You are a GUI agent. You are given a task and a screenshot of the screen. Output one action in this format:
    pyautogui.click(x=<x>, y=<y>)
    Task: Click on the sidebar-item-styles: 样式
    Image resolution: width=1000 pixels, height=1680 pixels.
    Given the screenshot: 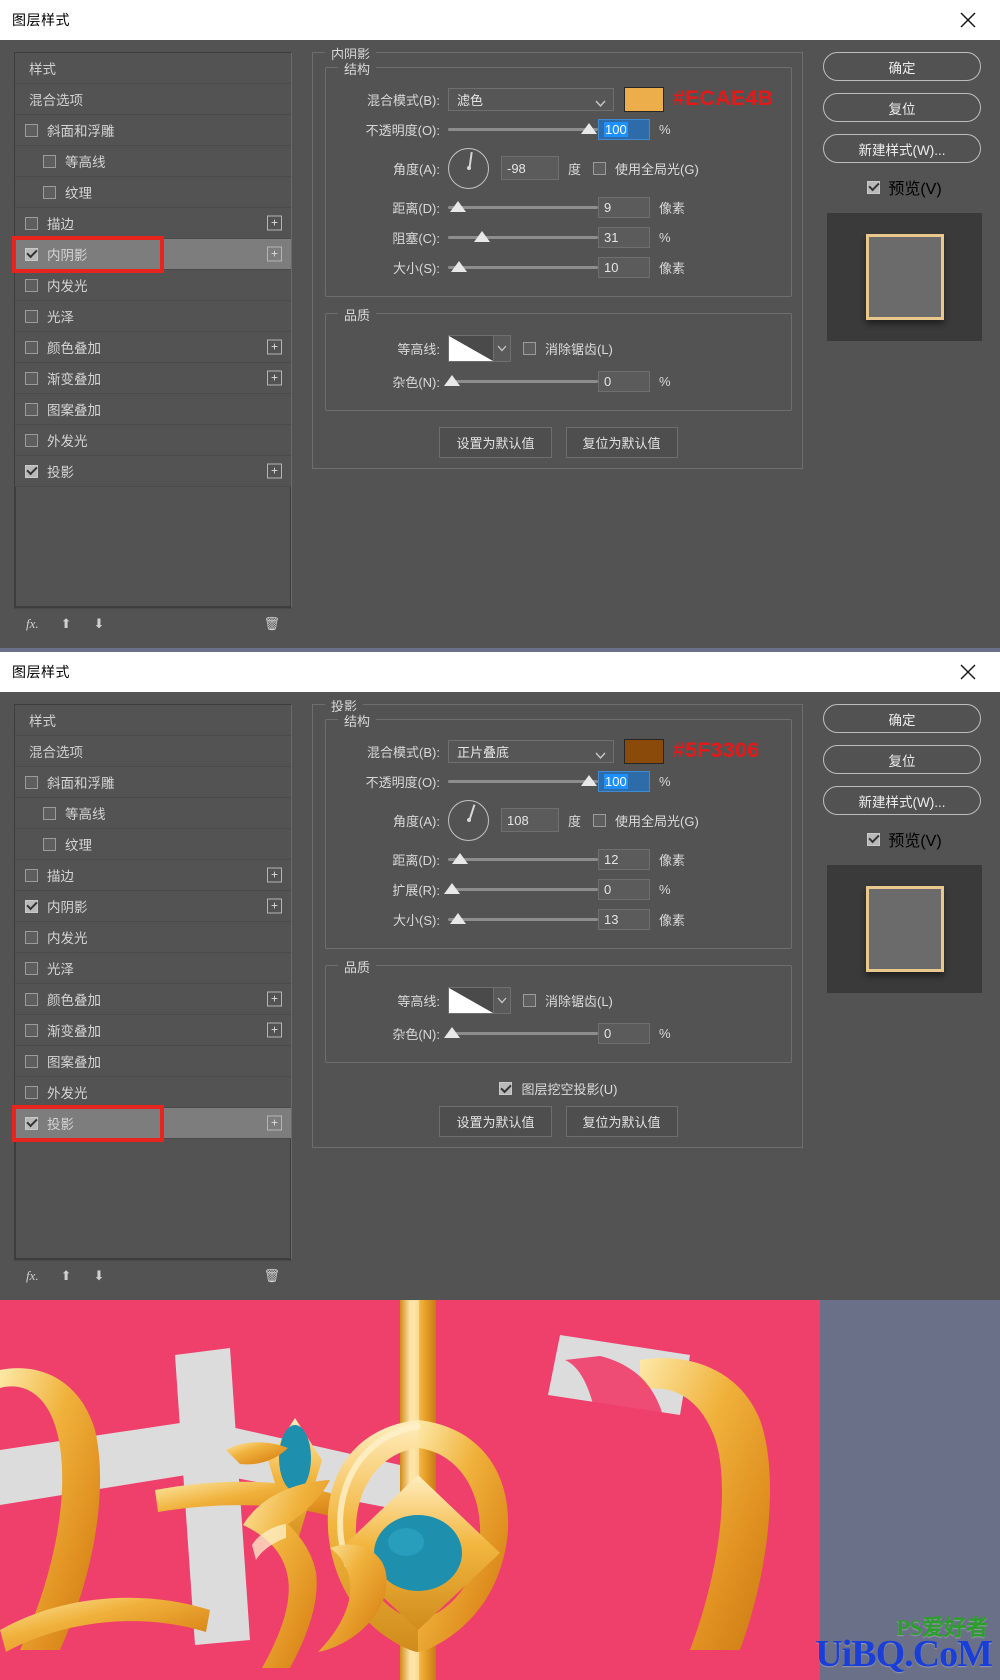 What is the action you would take?
    pyautogui.click(x=153, y=720)
    